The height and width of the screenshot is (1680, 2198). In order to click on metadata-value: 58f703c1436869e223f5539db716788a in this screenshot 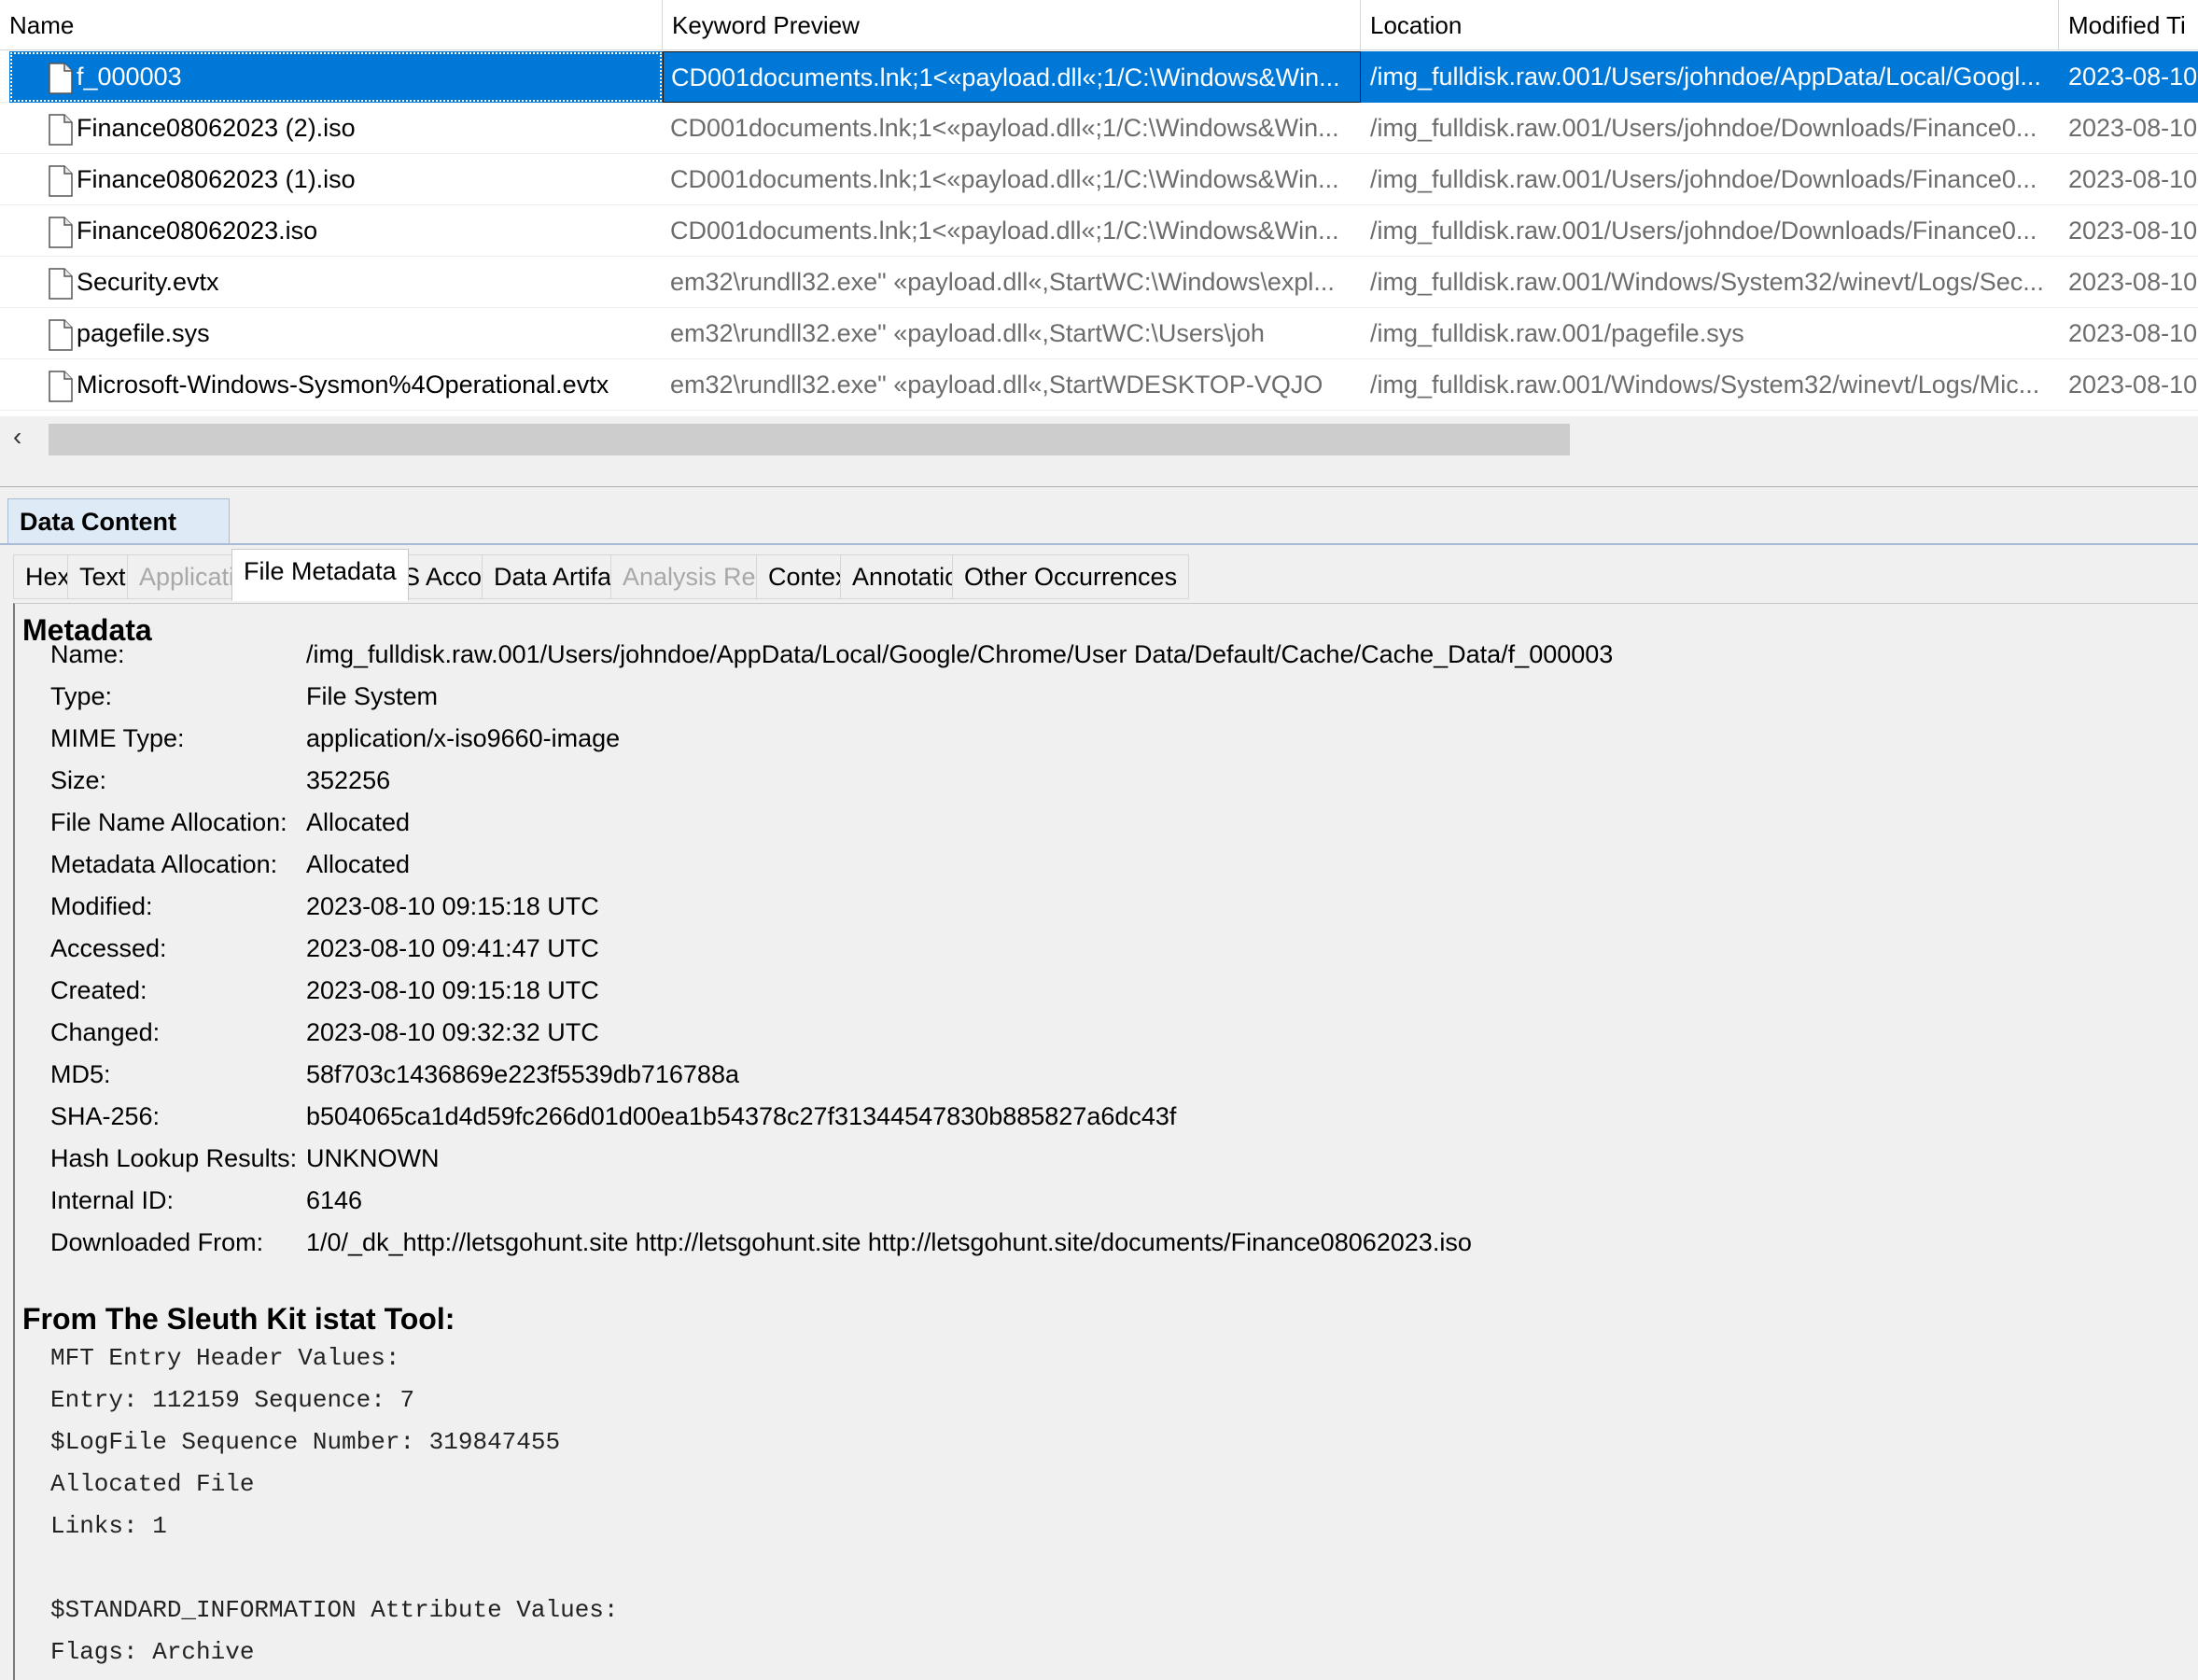, I will do `click(522, 1074)`.